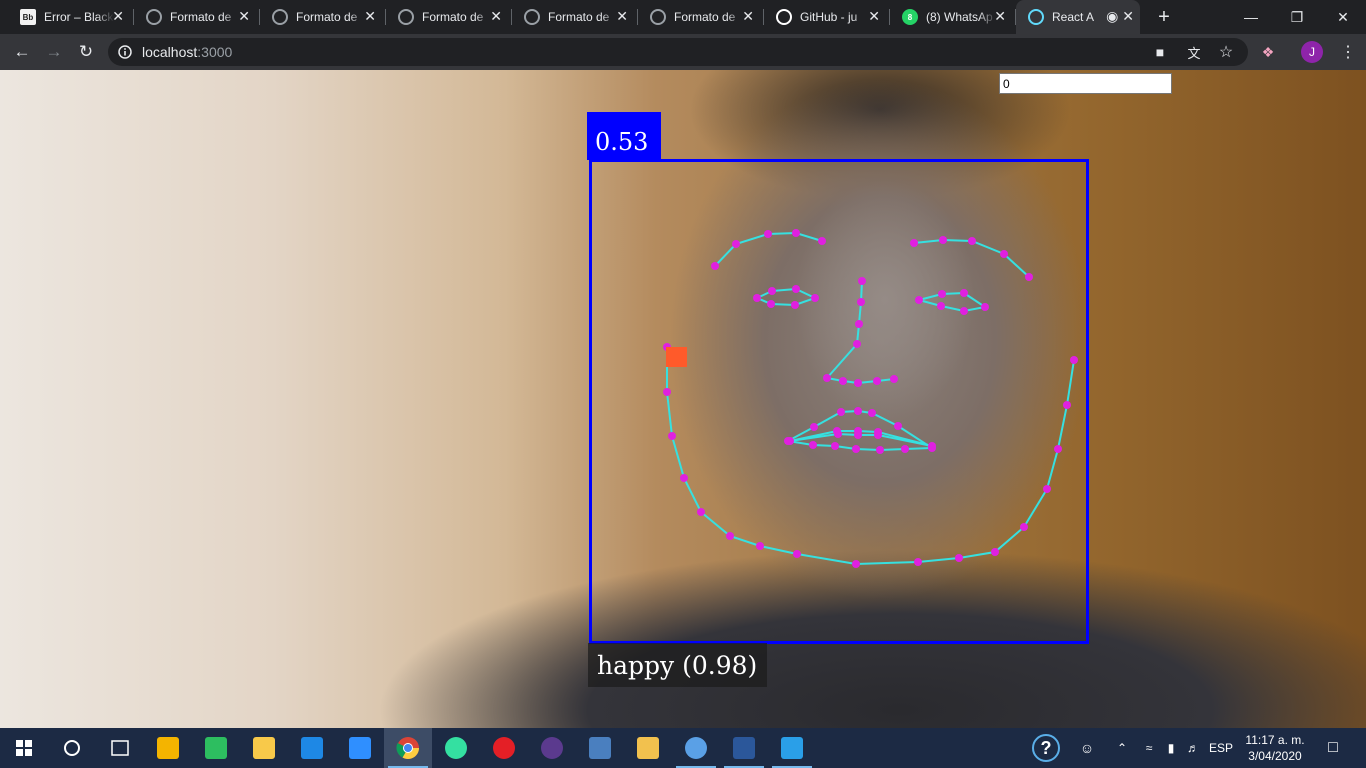  Describe the element at coordinates (1036, 17) in the screenshot. I see `react-icon` at that location.